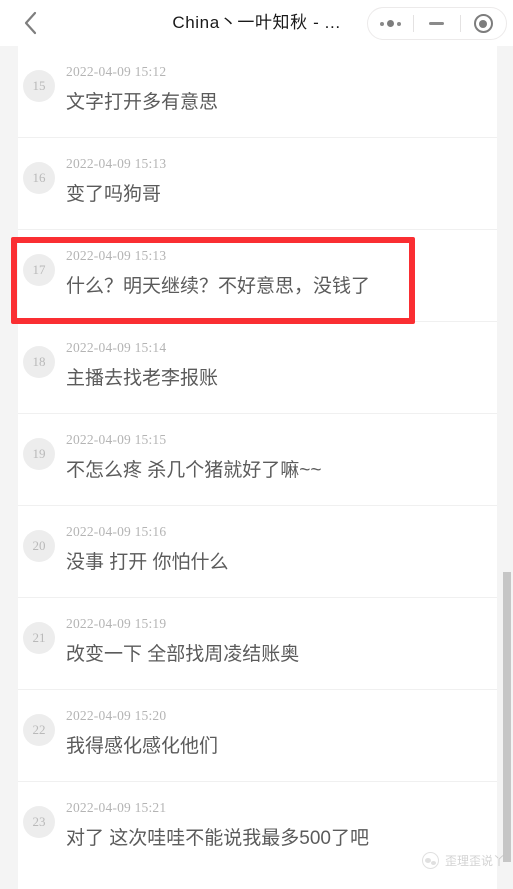 Image resolution: width=513 pixels, height=889 pixels. Describe the element at coordinates (39, 638) in the screenshot. I see `message-index-badge: 21` at that location.